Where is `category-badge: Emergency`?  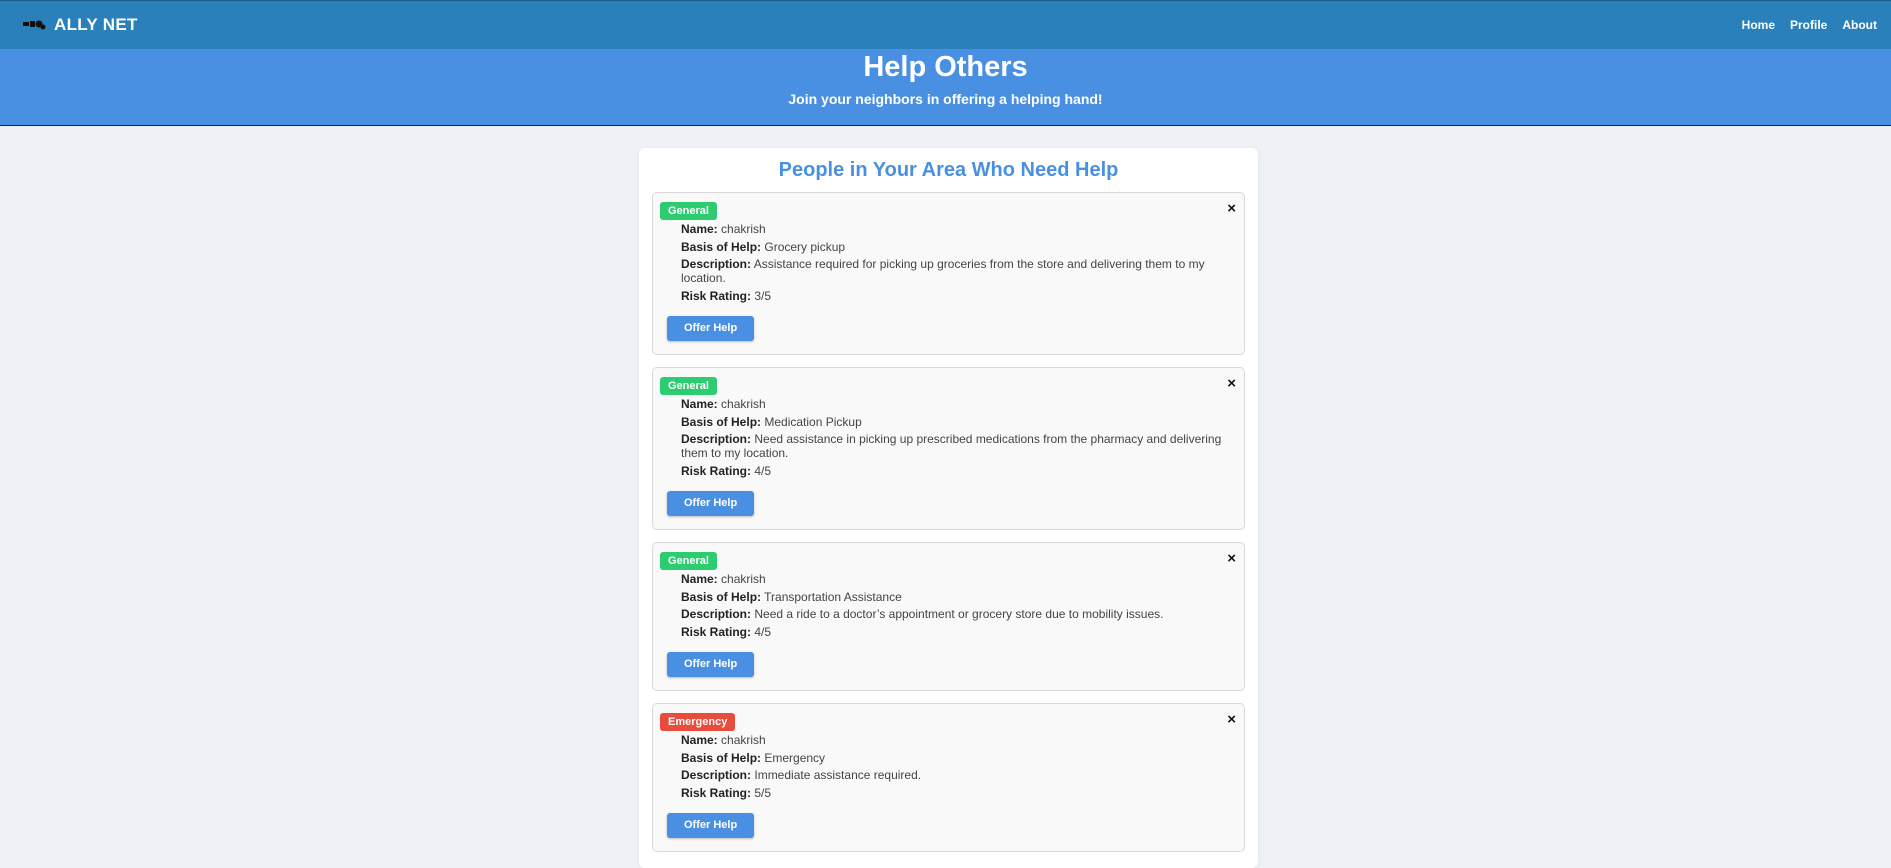 category-badge: Emergency is located at coordinates (698, 722).